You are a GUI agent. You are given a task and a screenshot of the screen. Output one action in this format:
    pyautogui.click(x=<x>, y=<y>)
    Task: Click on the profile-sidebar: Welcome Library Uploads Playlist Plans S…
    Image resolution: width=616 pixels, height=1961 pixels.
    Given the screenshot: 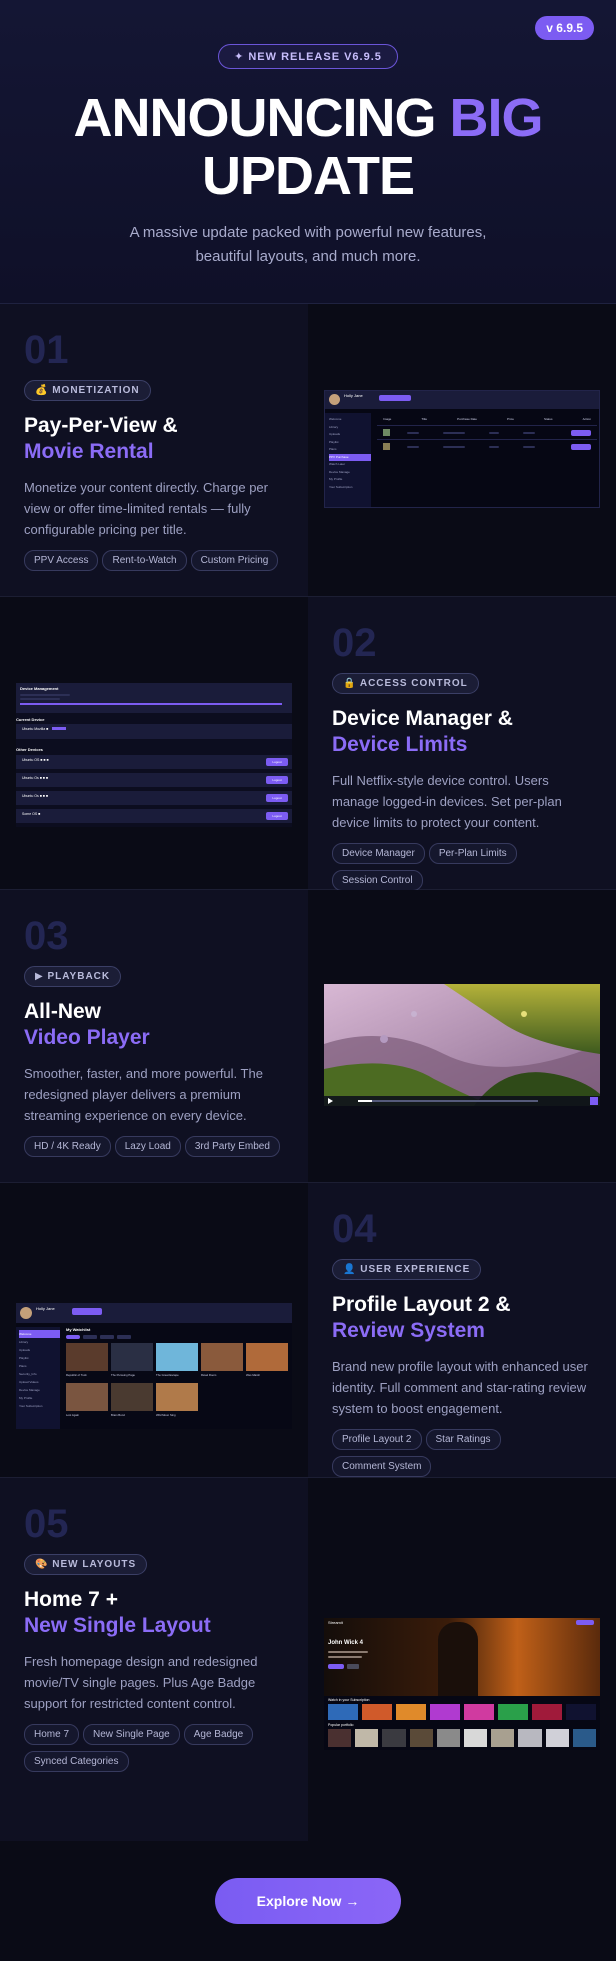 What is the action you would take?
    pyautogui.click(x=38, y=1378)
    